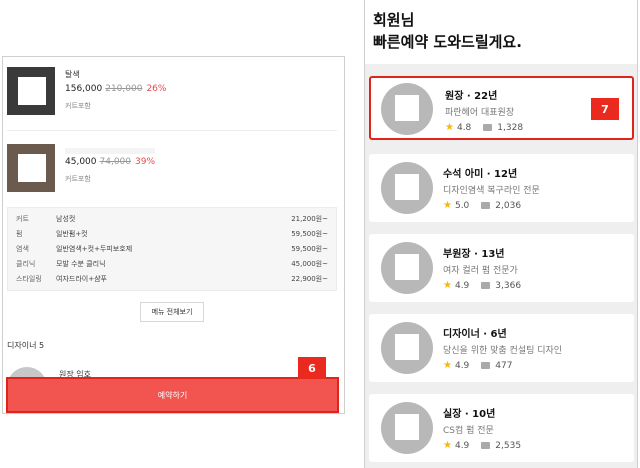 The image size is (640, 468). Describe the element at coordinates (172, 278) in the screenshot. I see `table-row: 스타일링 여자드라이+샴푸 22,900원~` at that location.